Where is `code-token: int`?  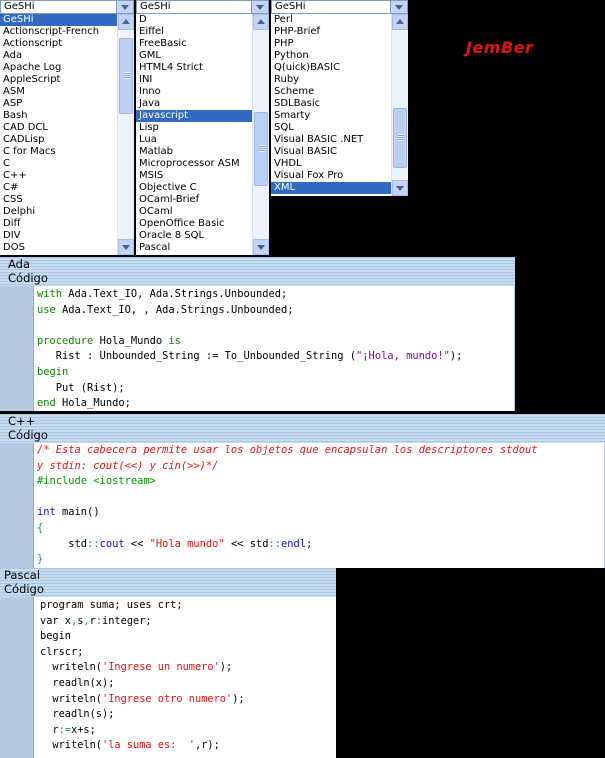 code-token: int is located at coordinates (46, 512).